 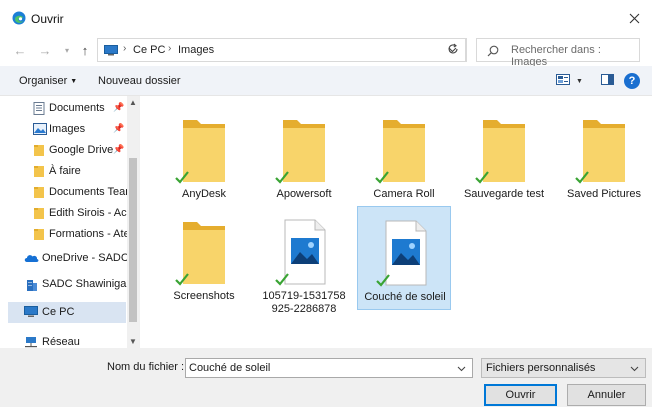 I want to click on list-item: Sauvegarde test, so click(x=504, y=156).